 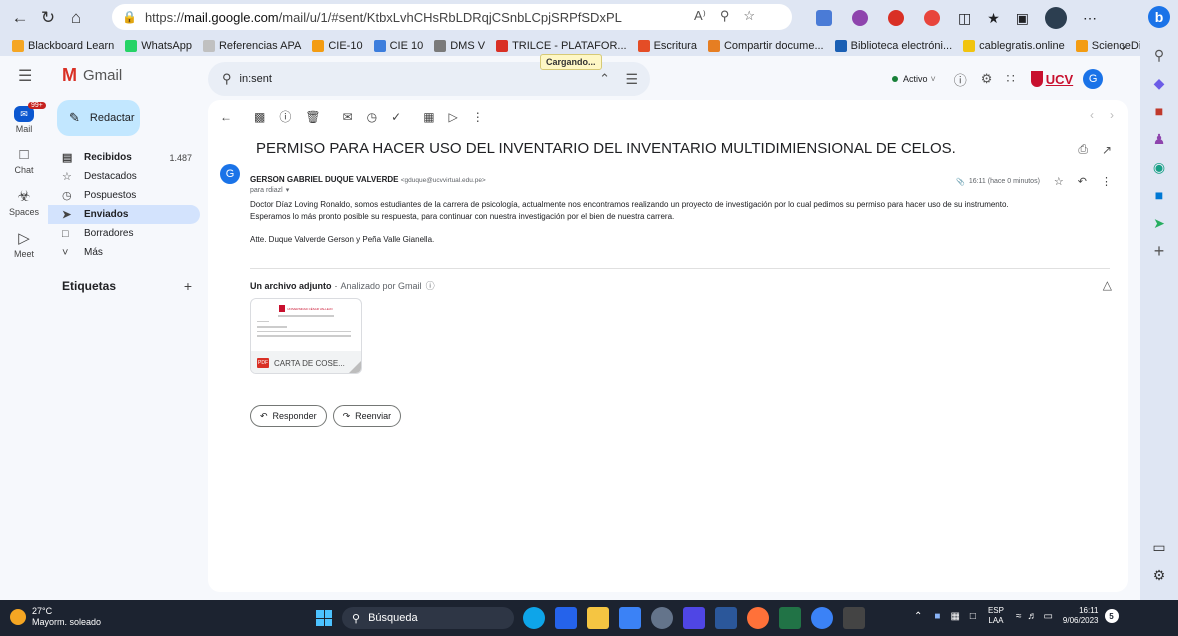 What do you see at coordinates (973, 616) in the screenshot?
I see `clipboard-icon: □` at bounding box center [973, 616].